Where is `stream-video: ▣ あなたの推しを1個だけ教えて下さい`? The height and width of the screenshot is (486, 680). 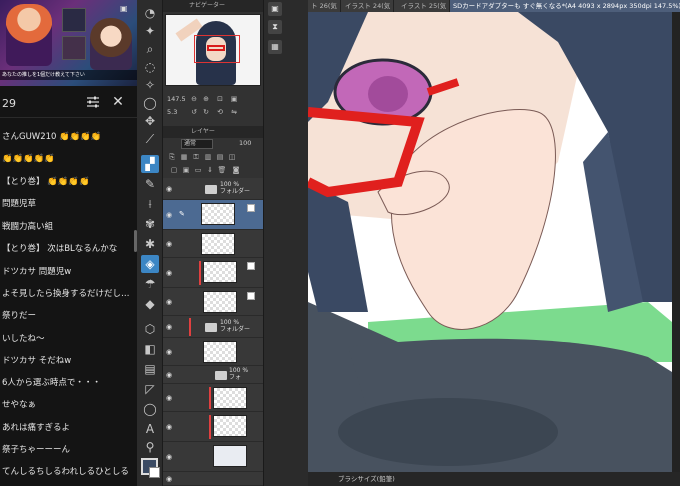 stream-video: ▣ あなたの推しを1個だけ教えて下さい is located at coordinates (68, 43).